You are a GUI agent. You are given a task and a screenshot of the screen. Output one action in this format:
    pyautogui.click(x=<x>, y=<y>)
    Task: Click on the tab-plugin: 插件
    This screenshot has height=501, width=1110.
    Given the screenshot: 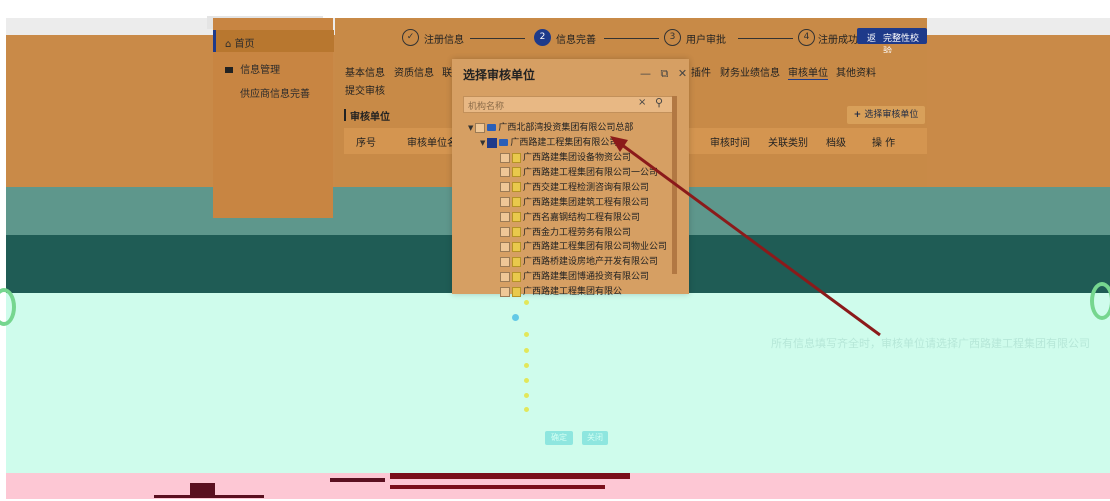 What is the action you would take?
    pyautogui.click(x=701, y=71)
    